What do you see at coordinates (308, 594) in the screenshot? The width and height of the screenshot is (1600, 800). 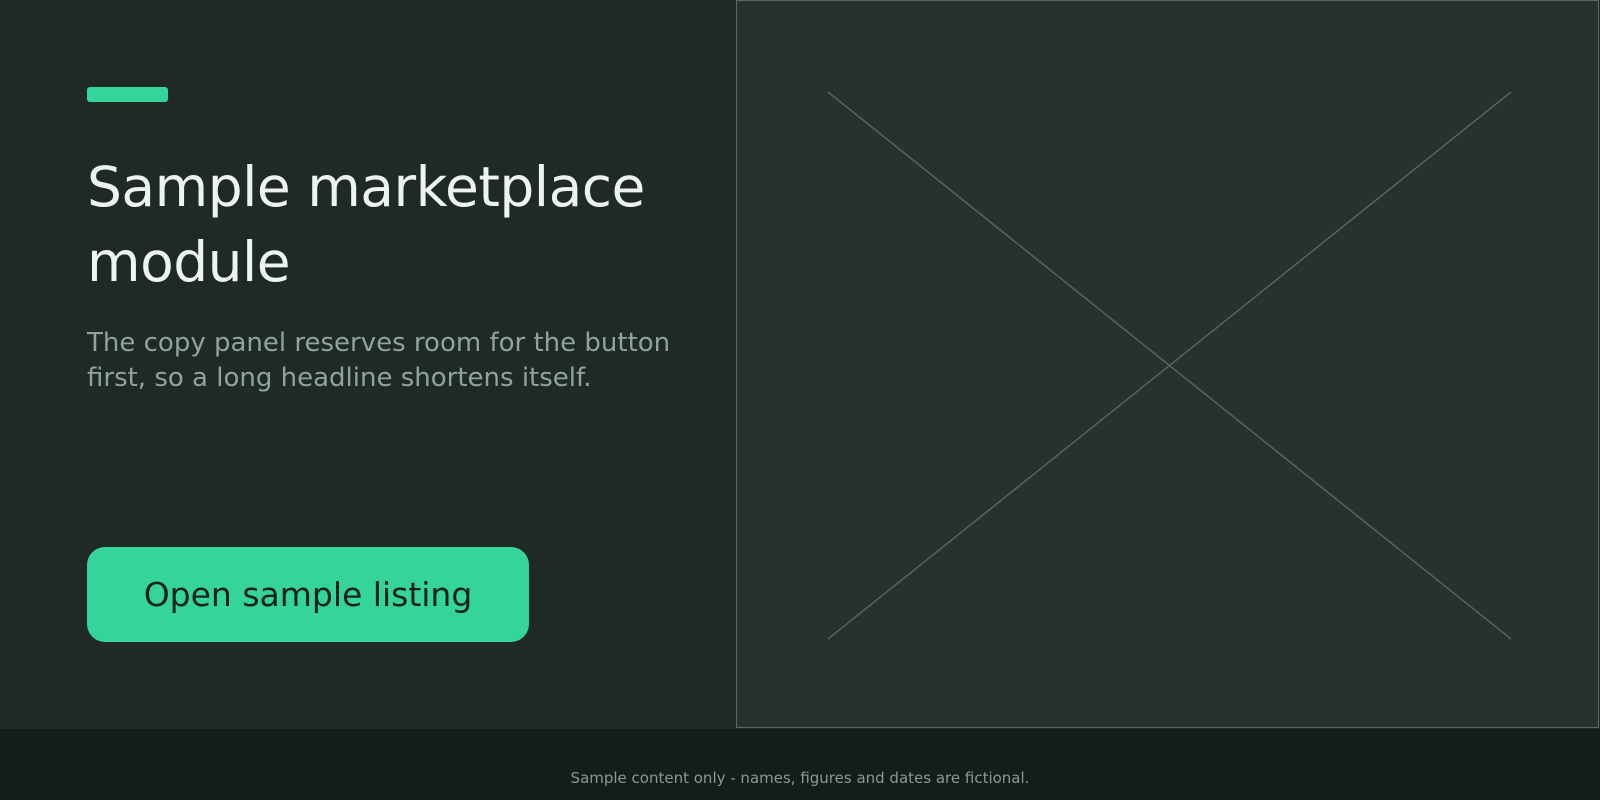 I see `open-listing-button: Open sample listing` at bounding box center [308, 594].